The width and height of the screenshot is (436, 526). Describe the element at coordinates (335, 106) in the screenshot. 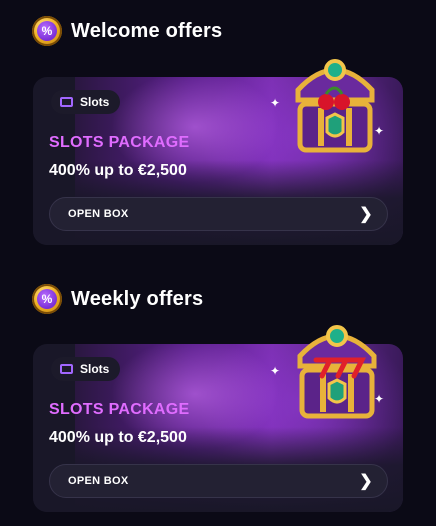

I see `treasure-chest-cherries-icon` at that location.